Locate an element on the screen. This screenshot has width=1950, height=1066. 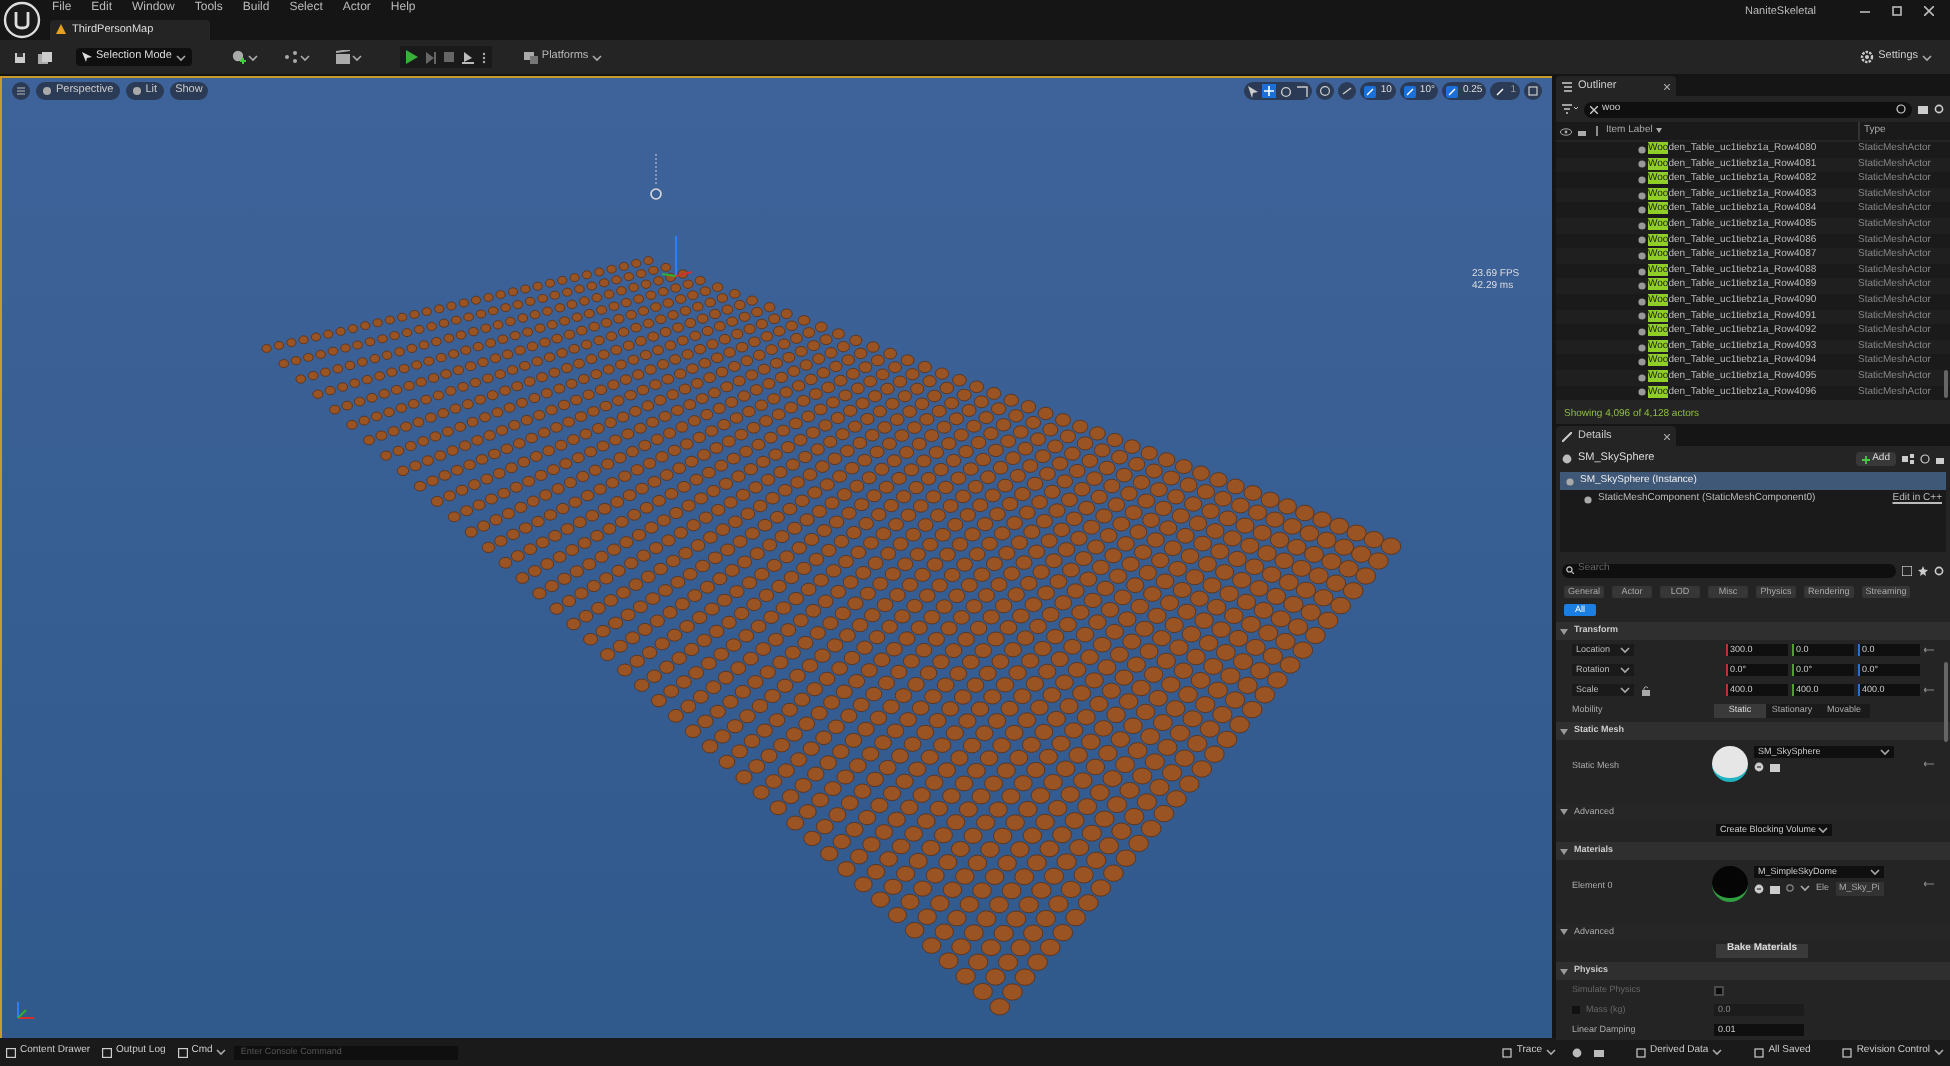
warning-icon is located at coordinates (61, 29).